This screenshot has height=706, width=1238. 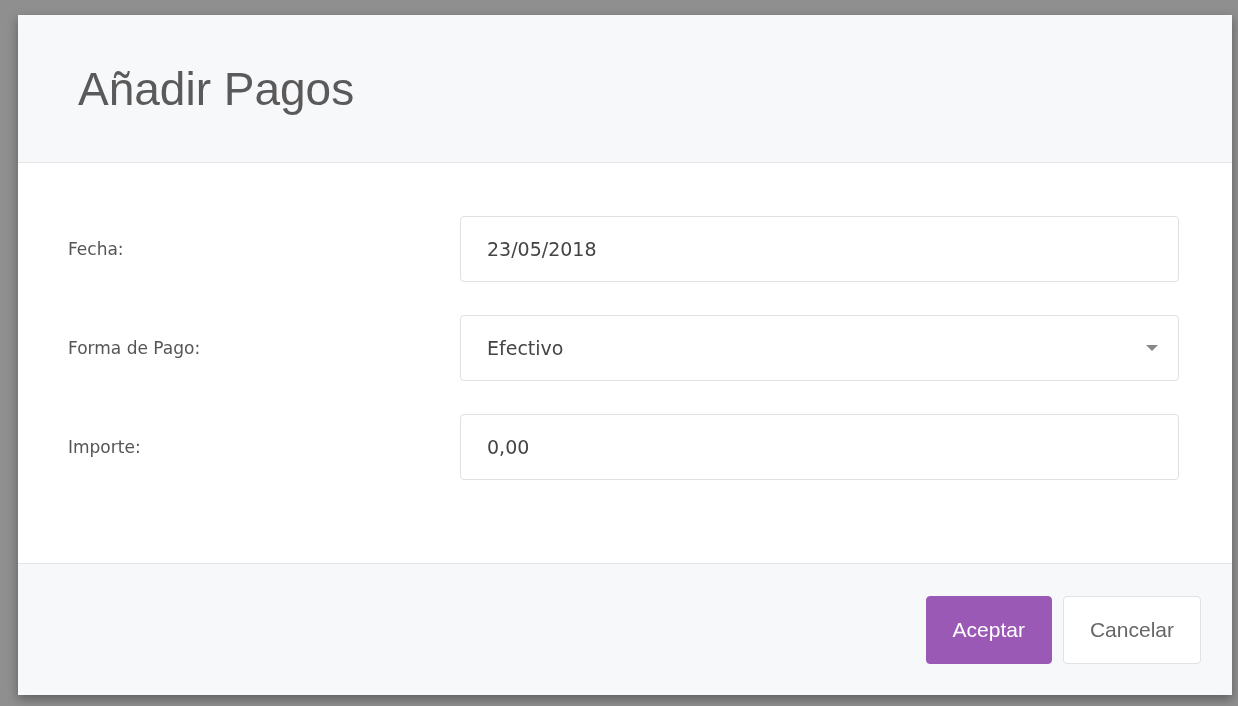 What do you see at coordinates (134, 348) in the screenshot?
I see `field-label: Forma de Pago:` at bounding box center [134, 348].